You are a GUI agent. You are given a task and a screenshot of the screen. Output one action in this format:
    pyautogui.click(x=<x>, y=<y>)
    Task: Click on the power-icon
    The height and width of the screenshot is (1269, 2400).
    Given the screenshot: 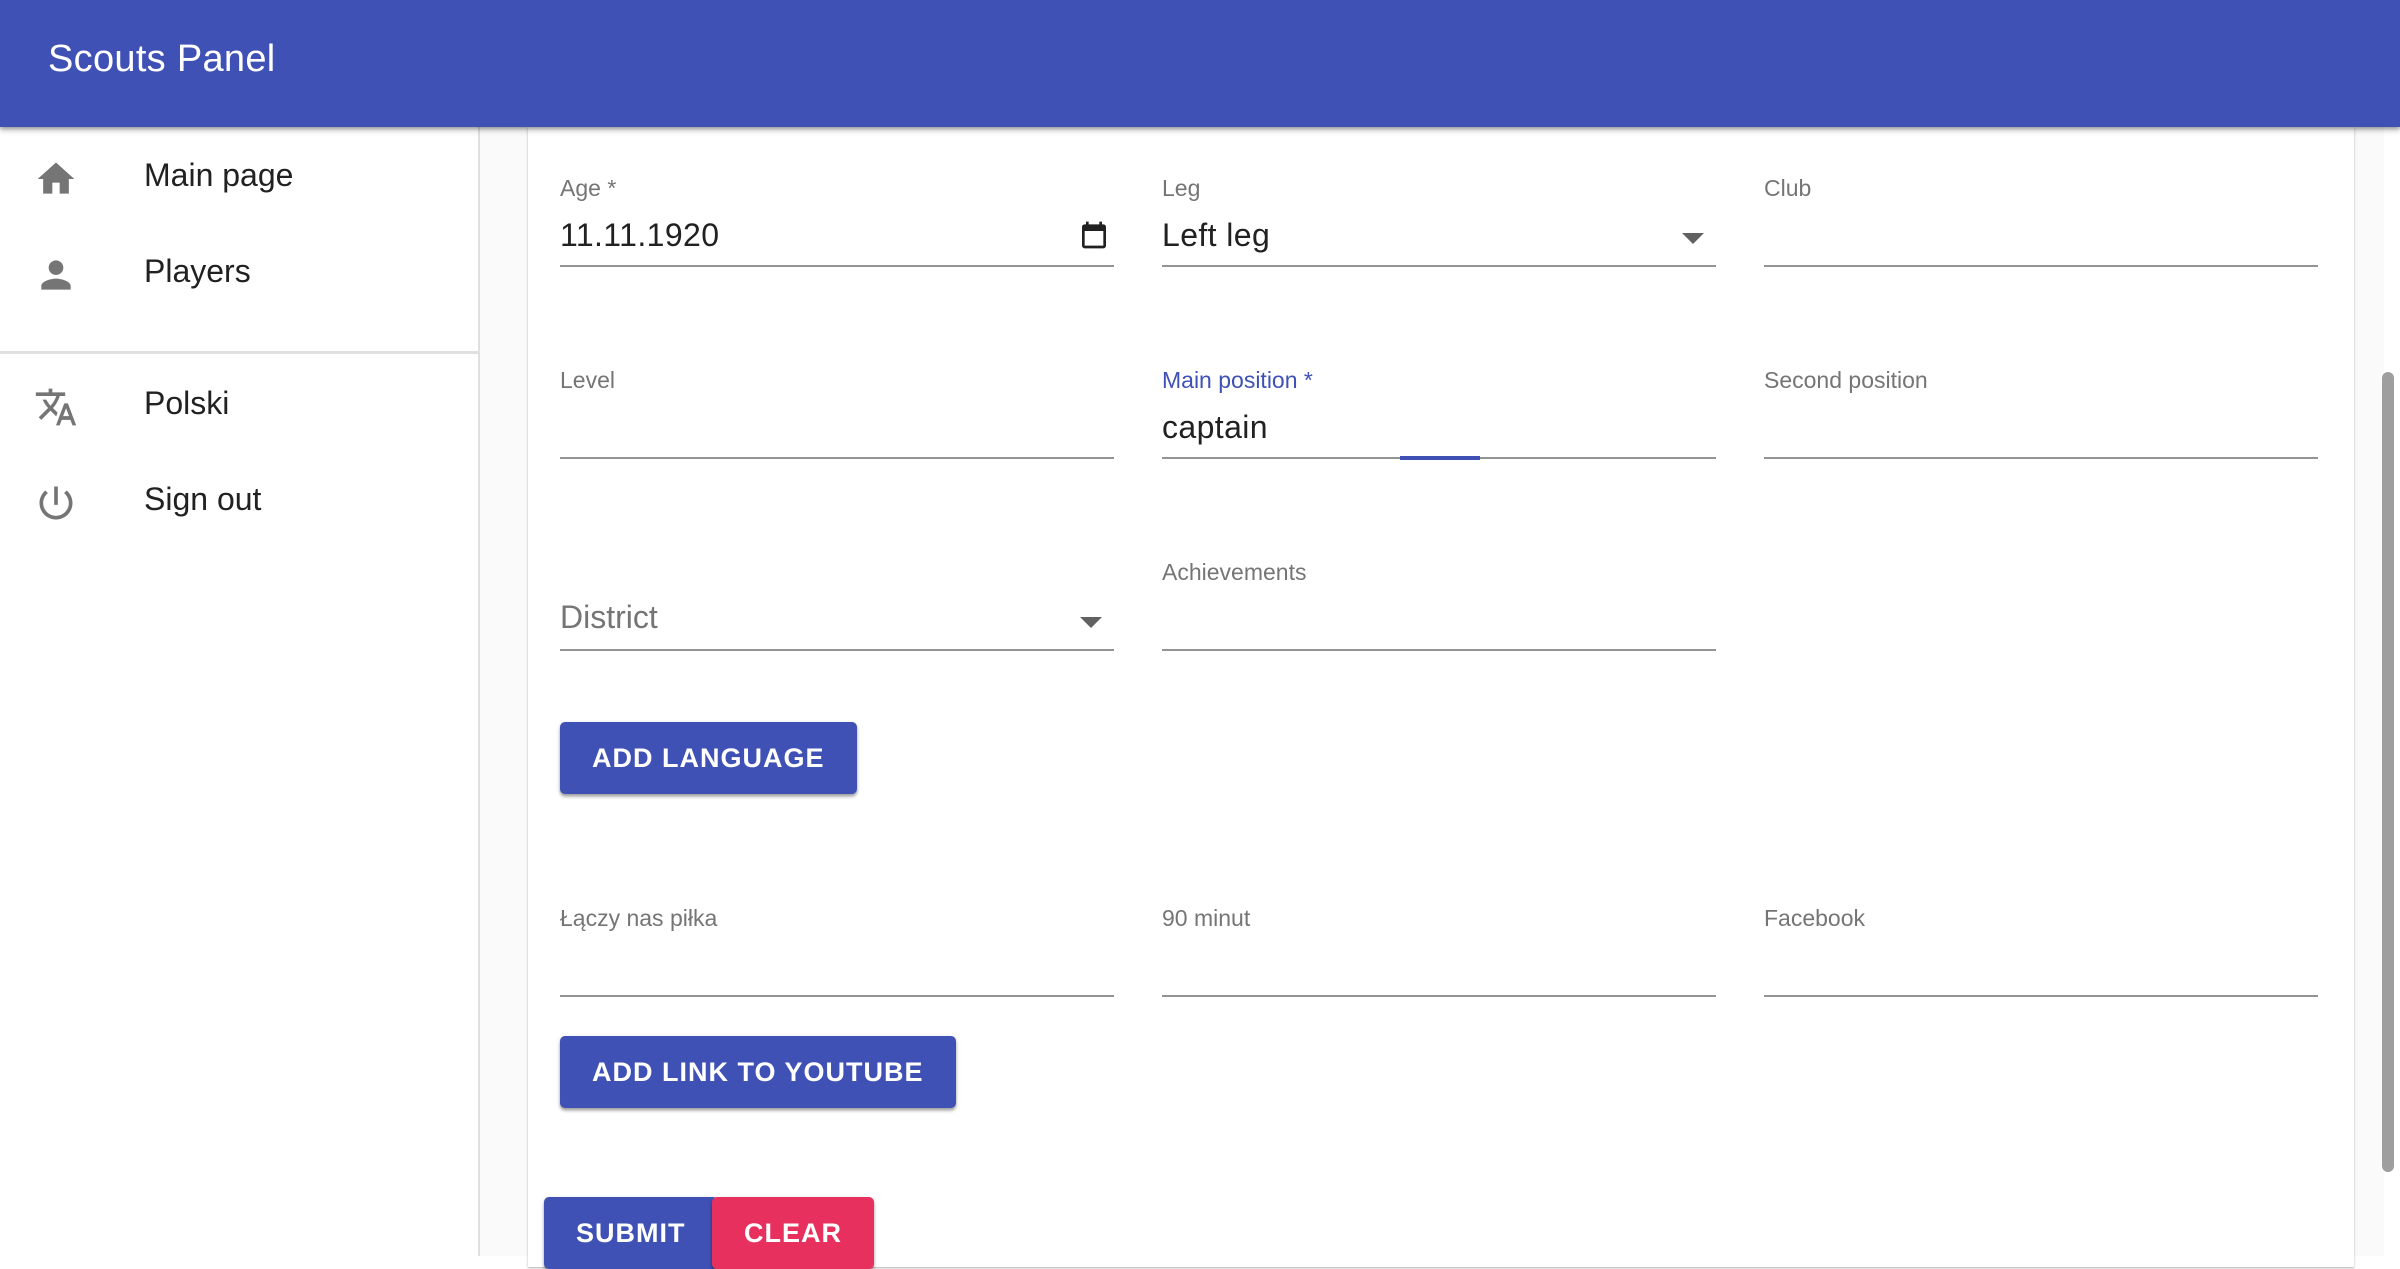 What is the action you would take?
    pyautogui.click(x=56, y=503)
    